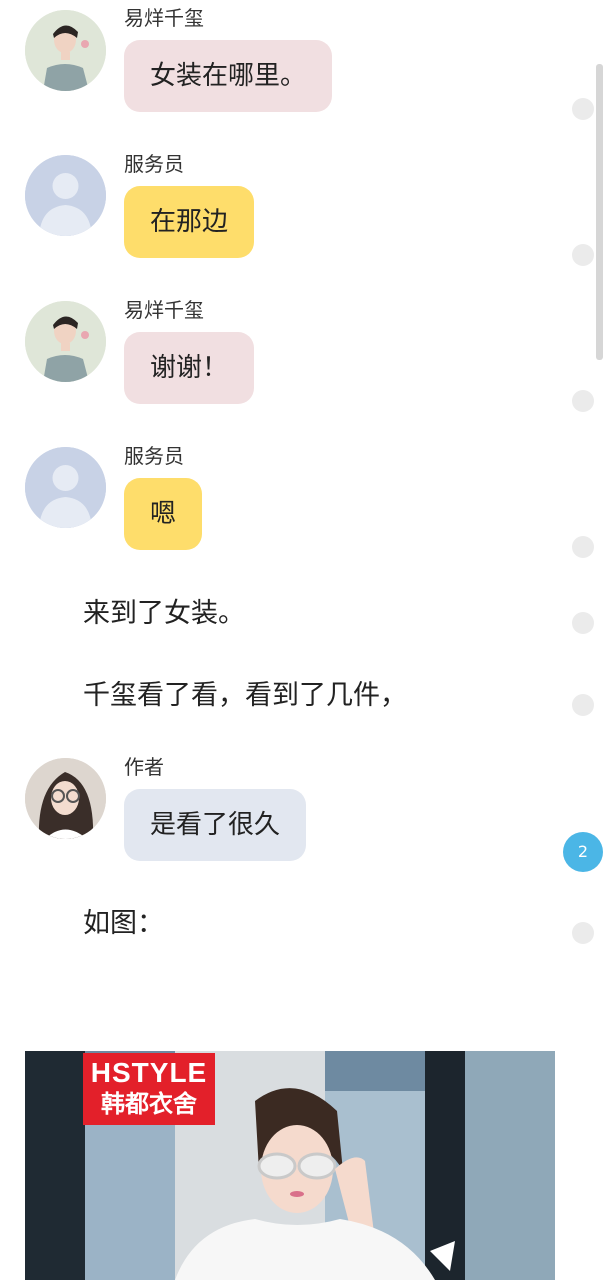  Describe the element at coordinates (144, 767) in the screenshot. I see `speaker-name: 作者` at that location.